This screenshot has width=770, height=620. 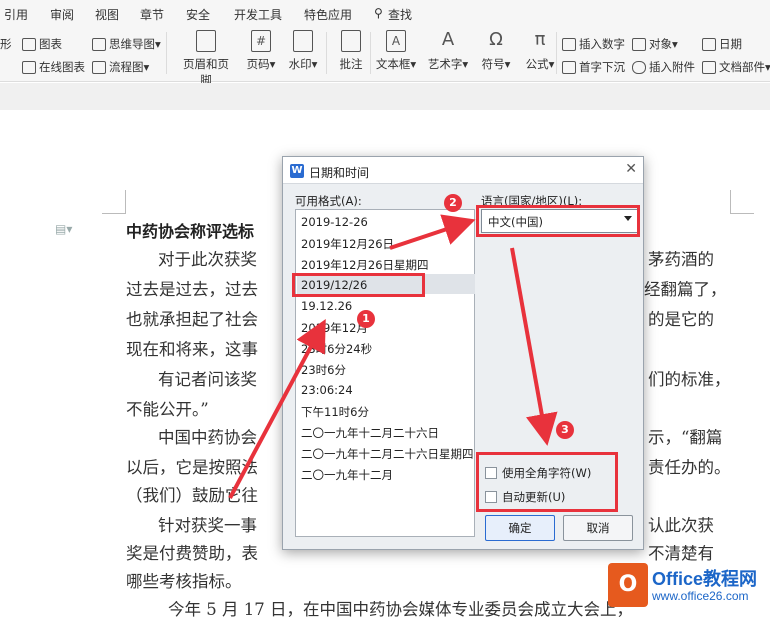 I want to click on header-footer-icon, so click(x=206, y=41).